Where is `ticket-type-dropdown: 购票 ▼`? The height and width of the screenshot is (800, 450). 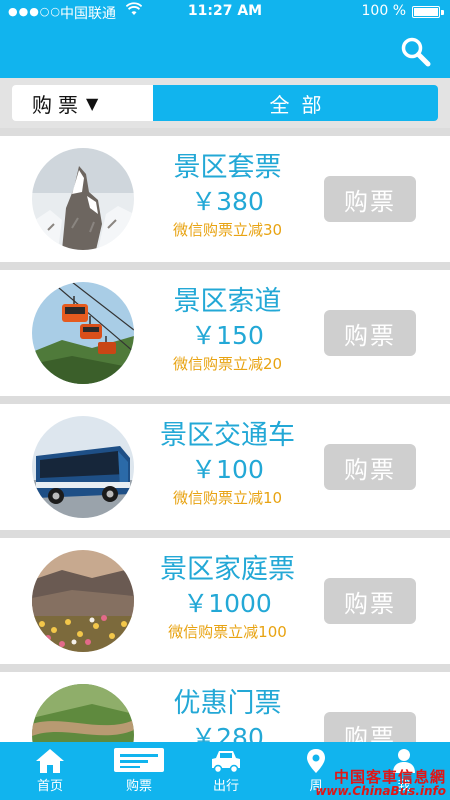 ticket-type-dropdown: 购票 ▼ is located at coordinates (82, 103).